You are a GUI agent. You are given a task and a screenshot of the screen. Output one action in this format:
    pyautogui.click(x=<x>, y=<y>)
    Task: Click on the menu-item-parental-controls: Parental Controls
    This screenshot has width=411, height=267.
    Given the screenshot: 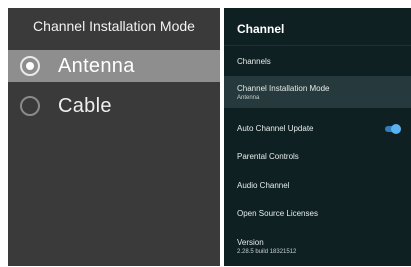 What is the action you would take?
    pyautogui.click(x=317, y=156)
    